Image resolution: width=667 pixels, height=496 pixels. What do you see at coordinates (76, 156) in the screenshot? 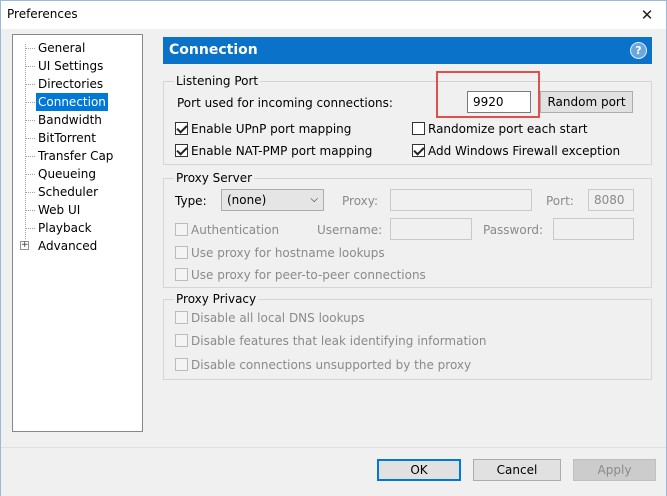
I see `sidebar-item-label: Transfer Cap` at bounding box center [76, 156].